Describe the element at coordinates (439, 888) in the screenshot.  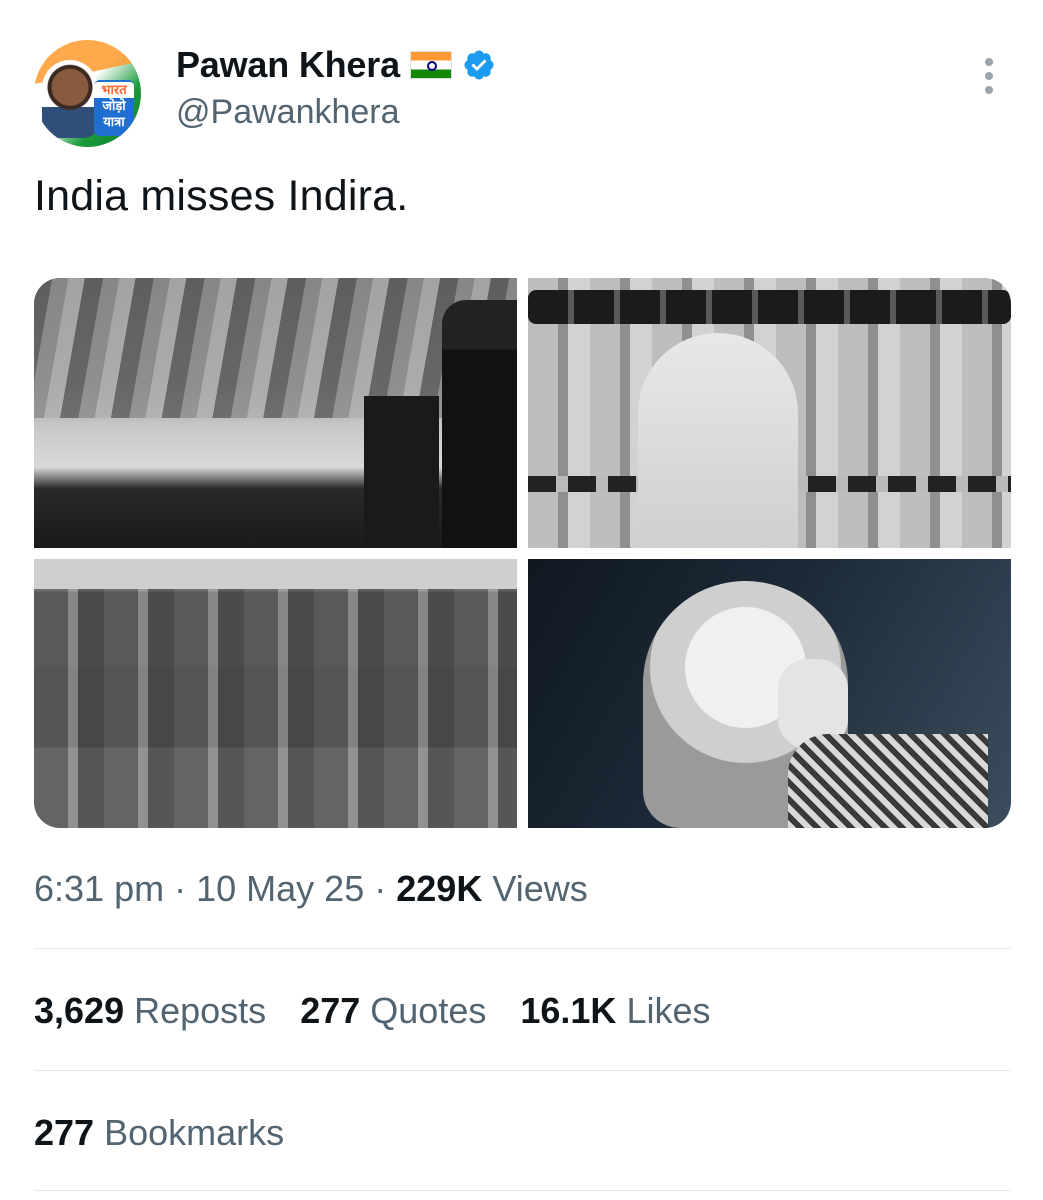
I see `views-count: 229K` at that location.